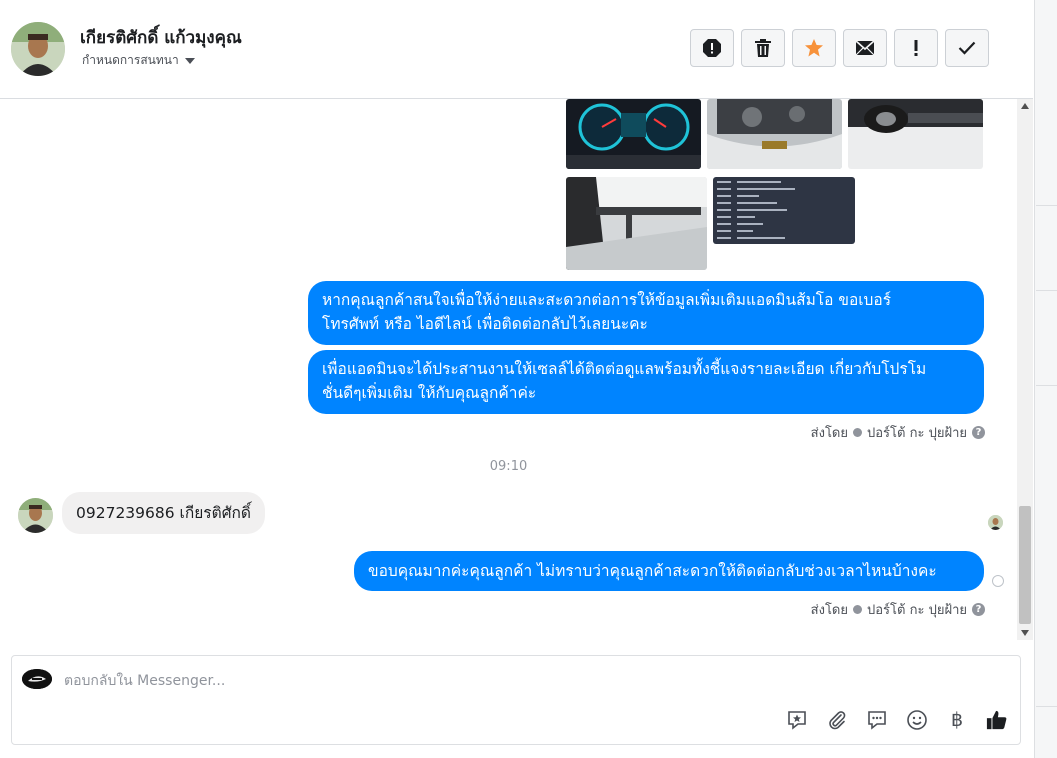  Describe the element at coordinates (839, 48) in the screenshot. I see `header-actions` at that location.